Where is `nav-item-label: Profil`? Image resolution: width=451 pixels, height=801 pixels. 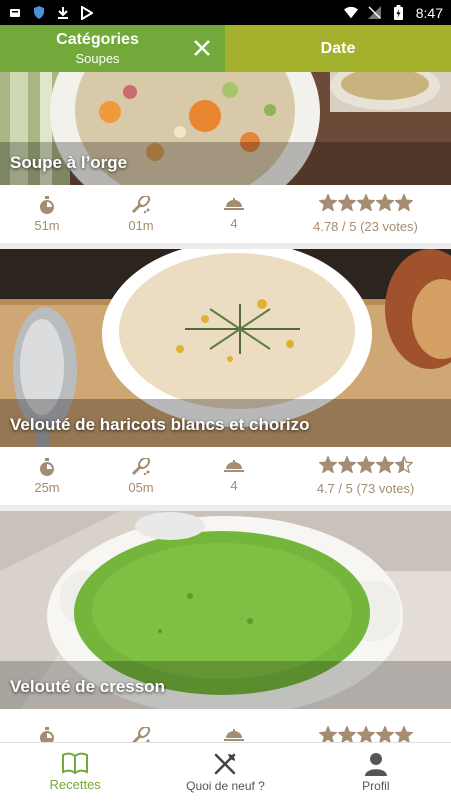 nav-item-label: Profil is located at coordinates (375, 786).